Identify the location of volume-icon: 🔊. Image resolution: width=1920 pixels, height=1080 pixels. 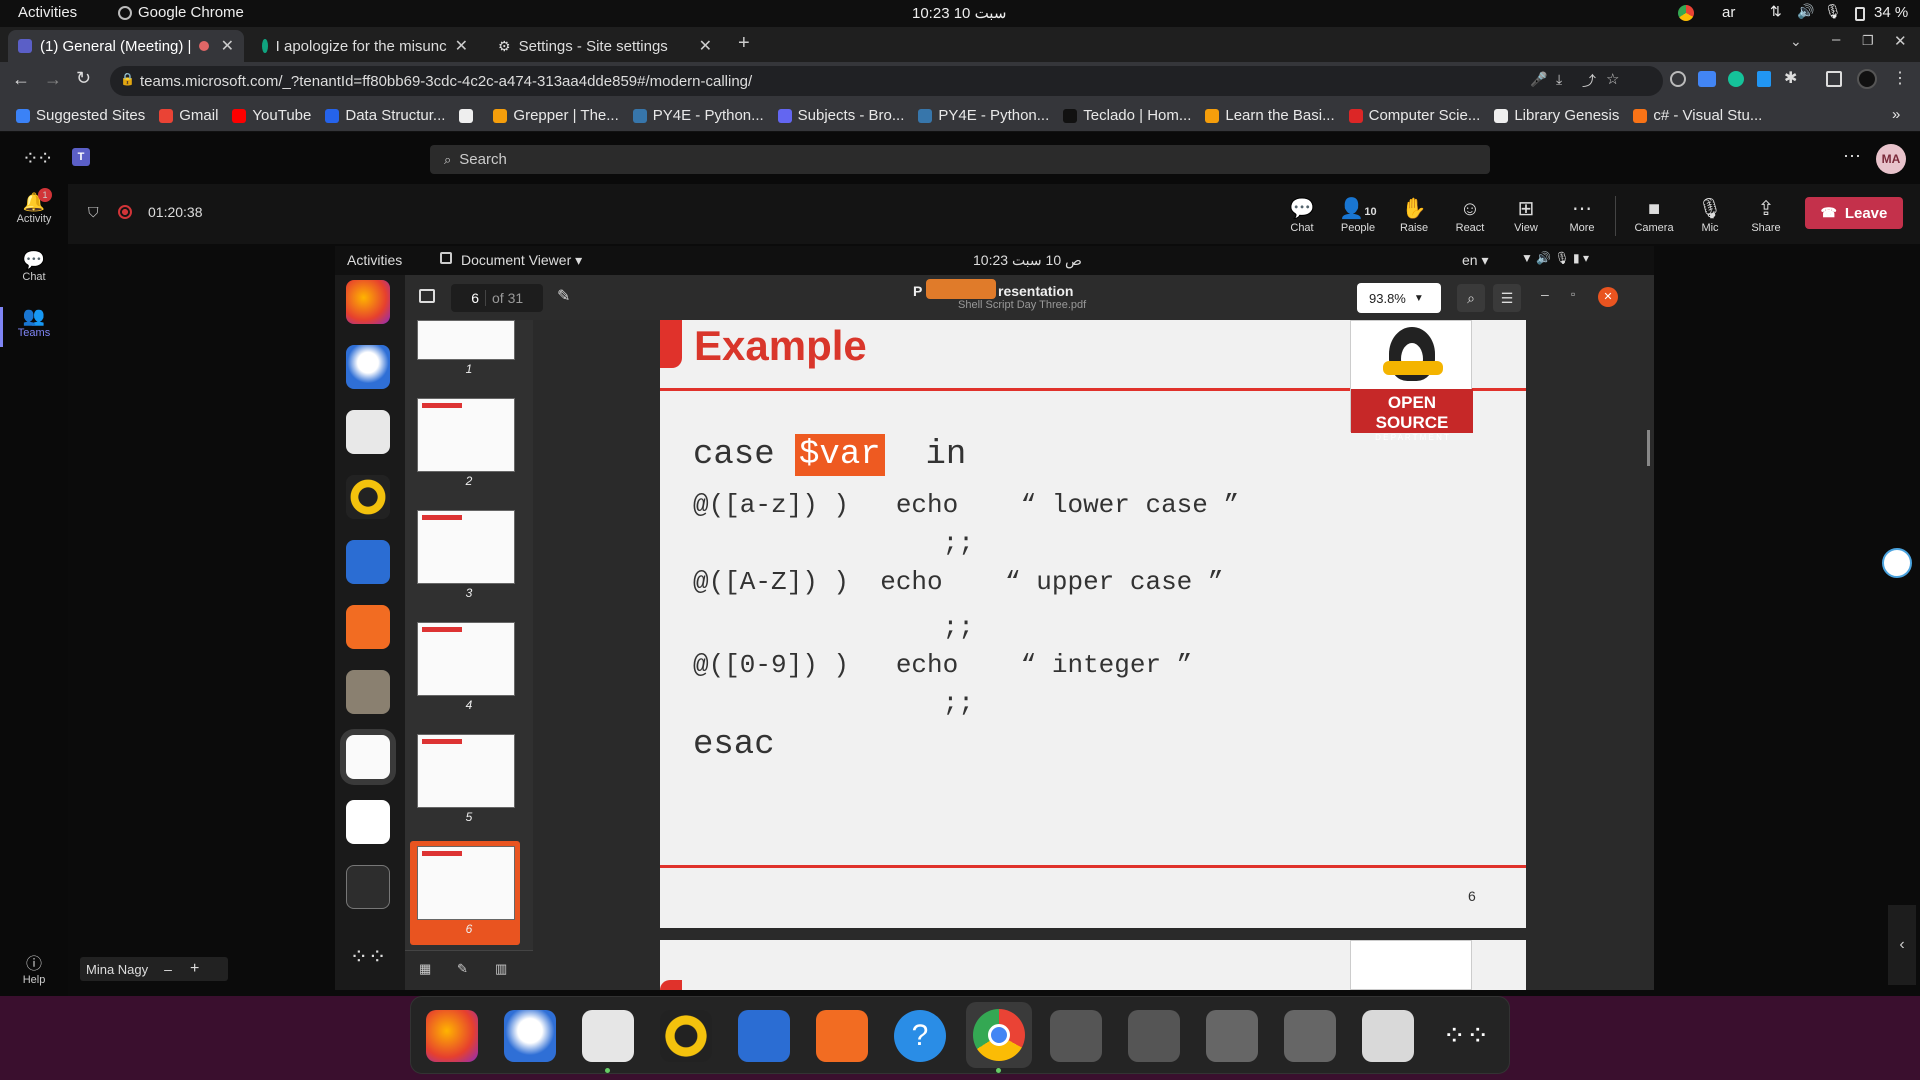
(1805, 11).